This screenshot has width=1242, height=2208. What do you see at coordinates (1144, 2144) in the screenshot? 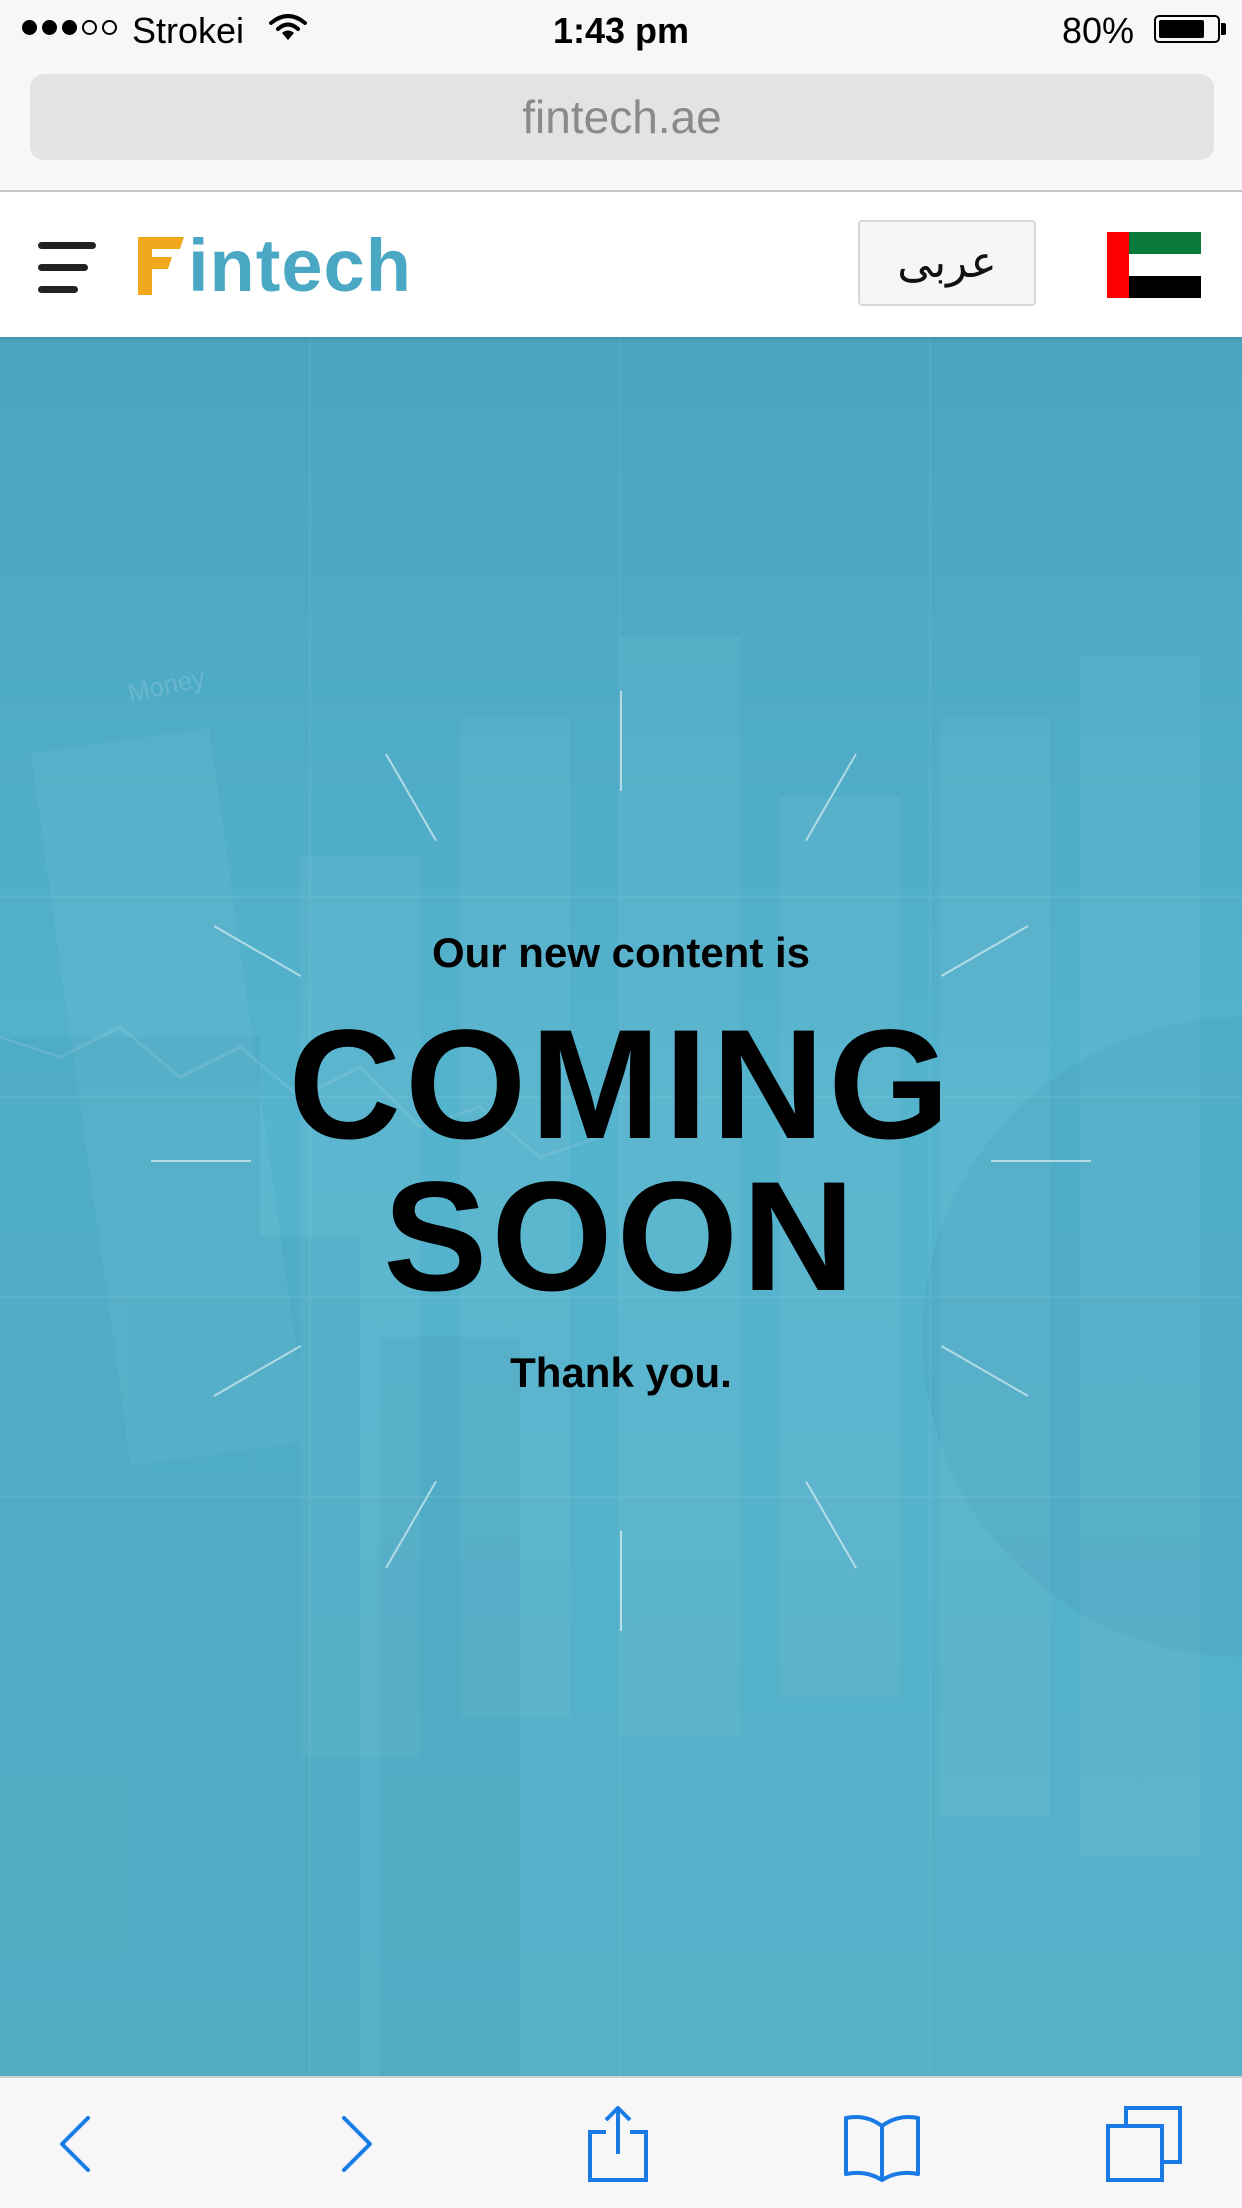
I see `tabs-icon` at bounding box center [1144, 2144].